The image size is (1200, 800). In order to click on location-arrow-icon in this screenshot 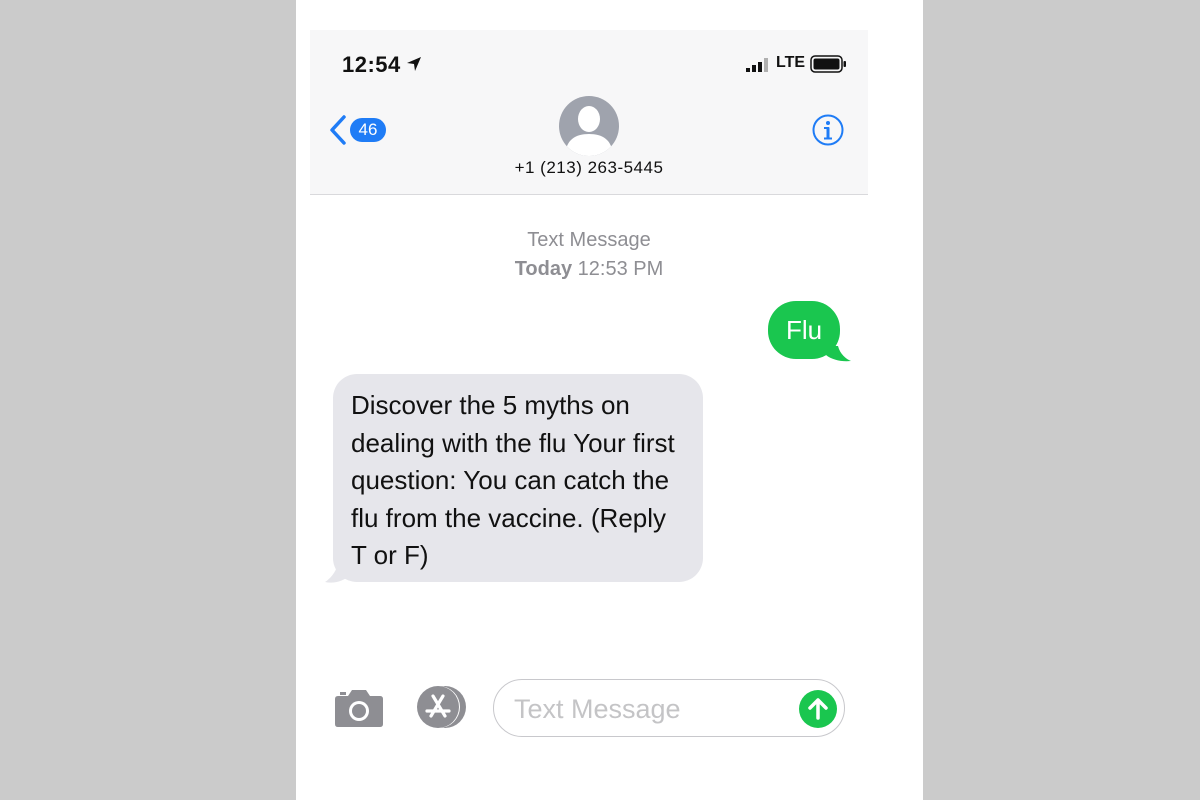, I will do `click(414, 64)`.